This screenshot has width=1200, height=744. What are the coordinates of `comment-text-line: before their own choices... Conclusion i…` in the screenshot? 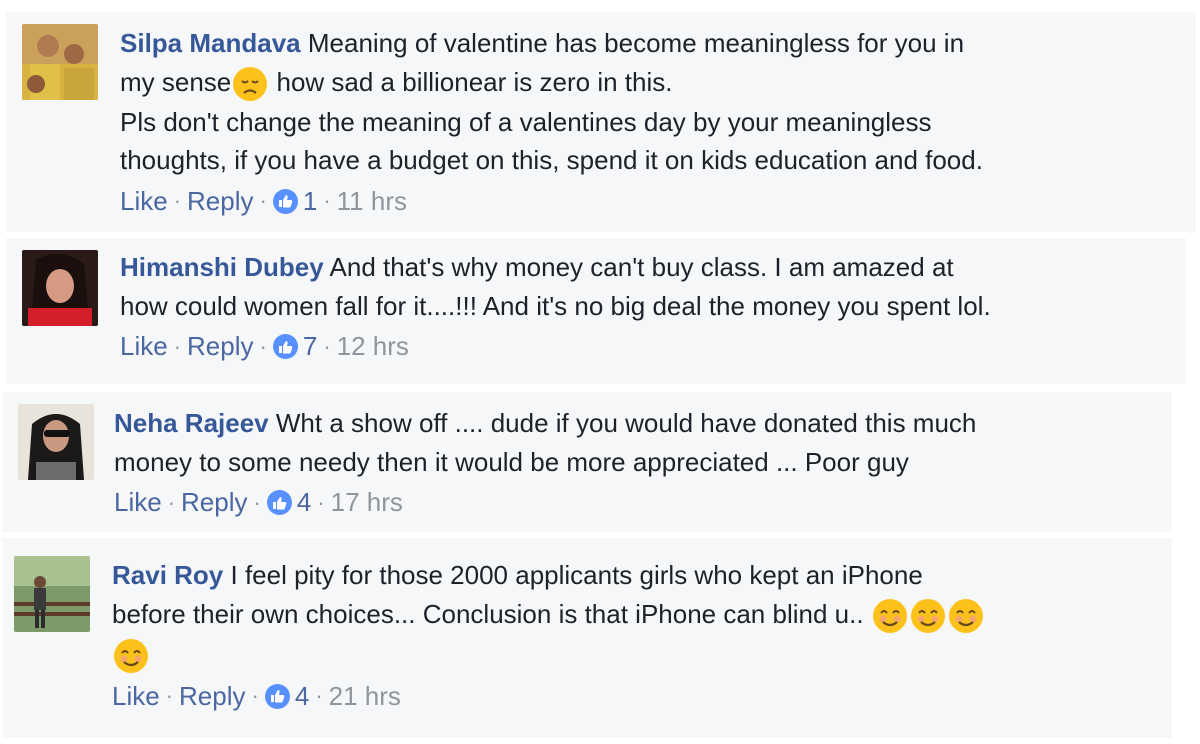 It's located at (488, 613).